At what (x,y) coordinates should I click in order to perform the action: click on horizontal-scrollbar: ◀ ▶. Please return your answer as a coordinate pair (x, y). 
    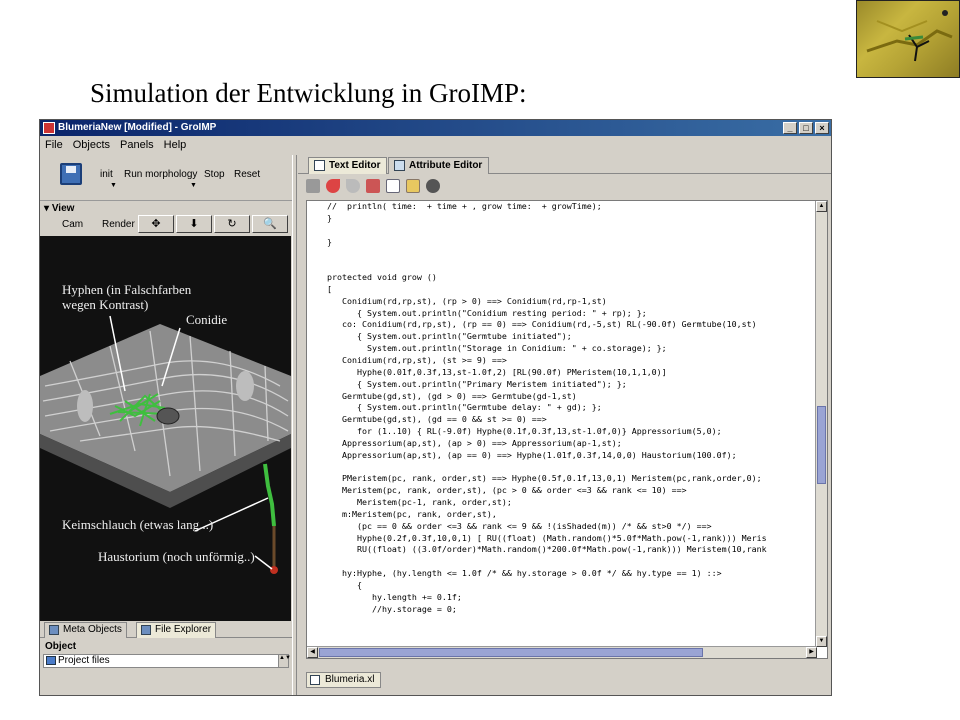
    Looking at the image, I should click on (562, 652).